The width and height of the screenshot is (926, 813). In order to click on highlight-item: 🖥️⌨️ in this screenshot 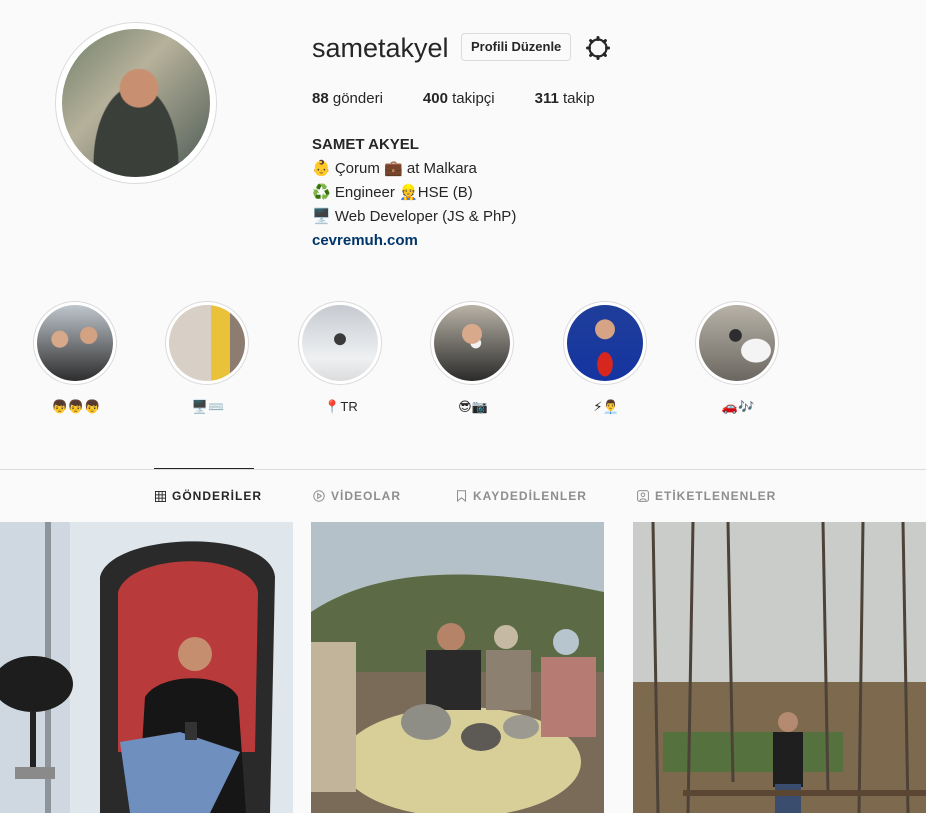, I will do `click(208, 358)`.